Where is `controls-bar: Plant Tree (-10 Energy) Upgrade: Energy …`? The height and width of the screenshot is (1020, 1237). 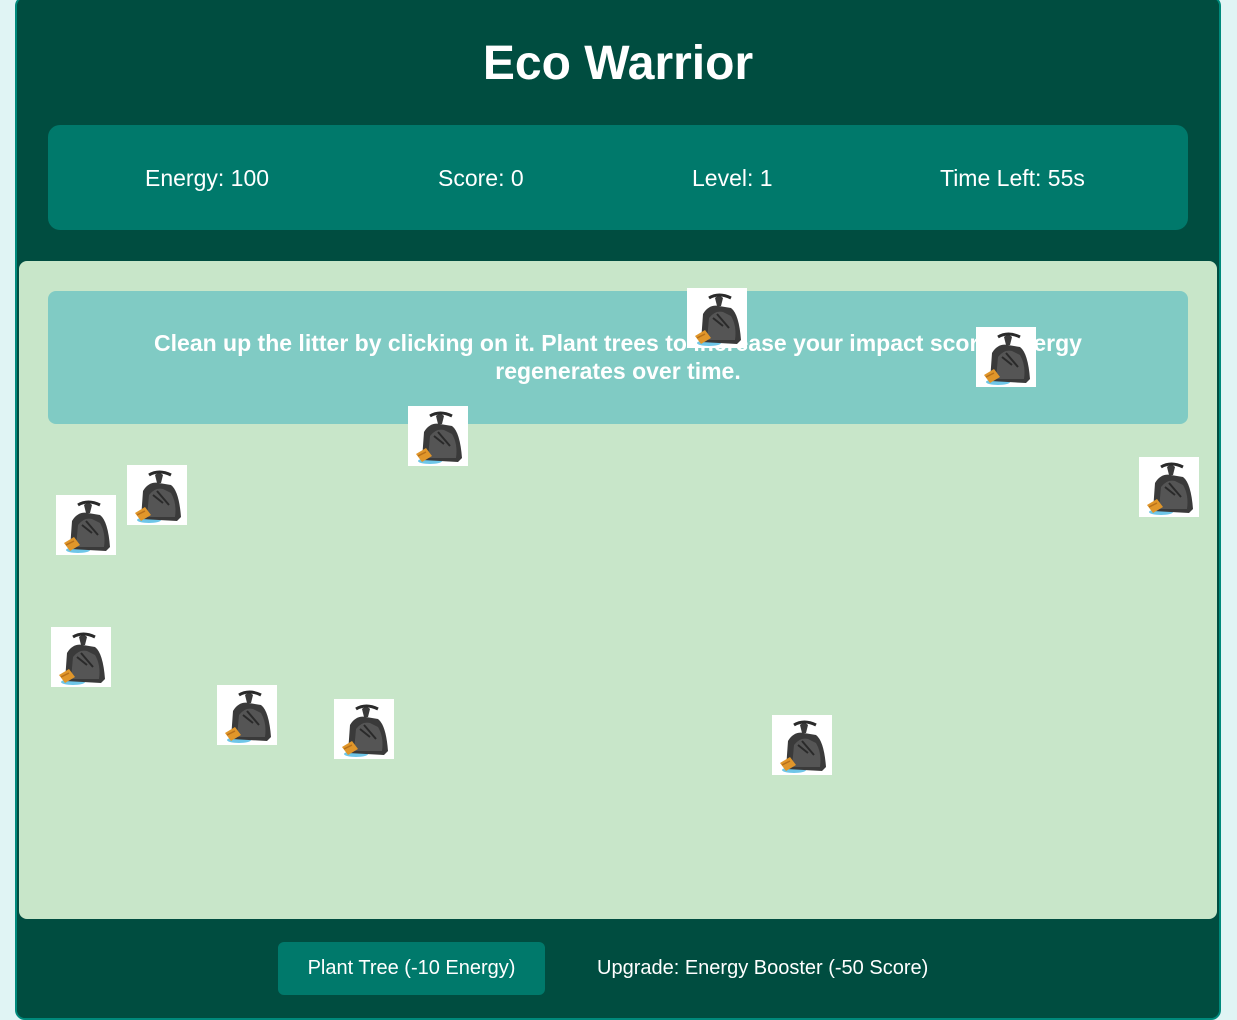
controls-bar: Plant Tree (-10 Energy) Upgrade: Energy … is located at coordinates (618, 968).